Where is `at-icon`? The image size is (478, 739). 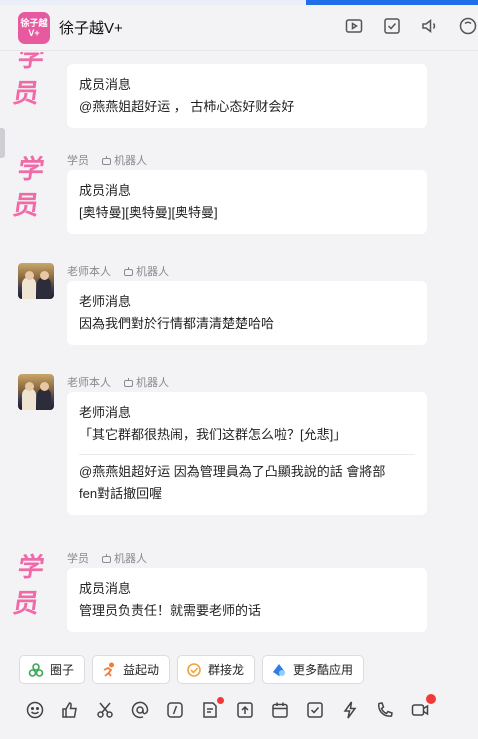 at-icon is located at coordinates (140, 710).